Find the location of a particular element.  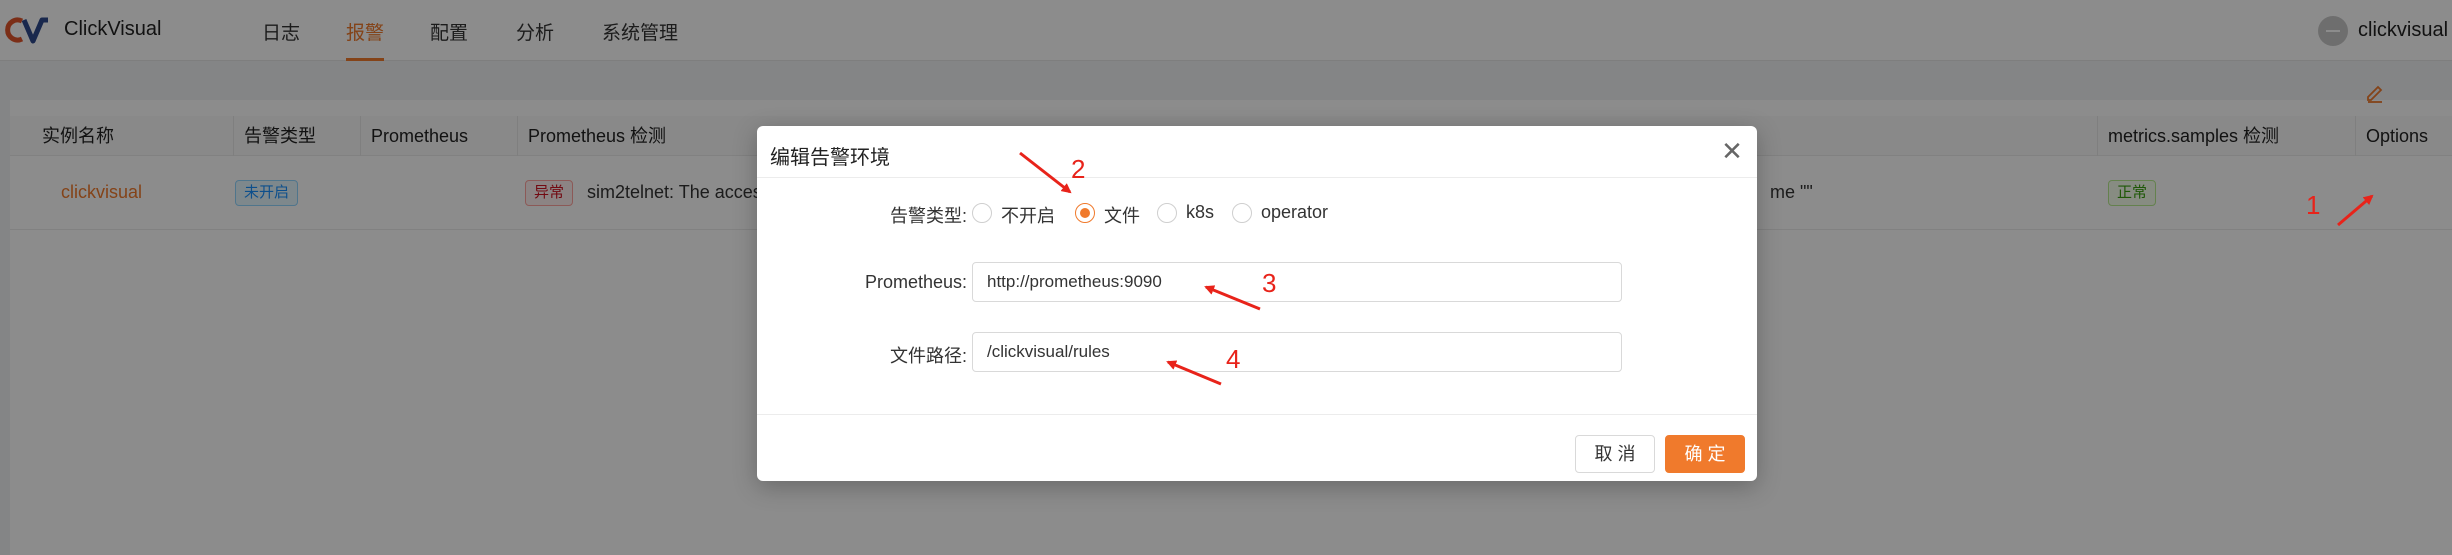

annotation-4: 4 is located at coordinates (1233, 359).